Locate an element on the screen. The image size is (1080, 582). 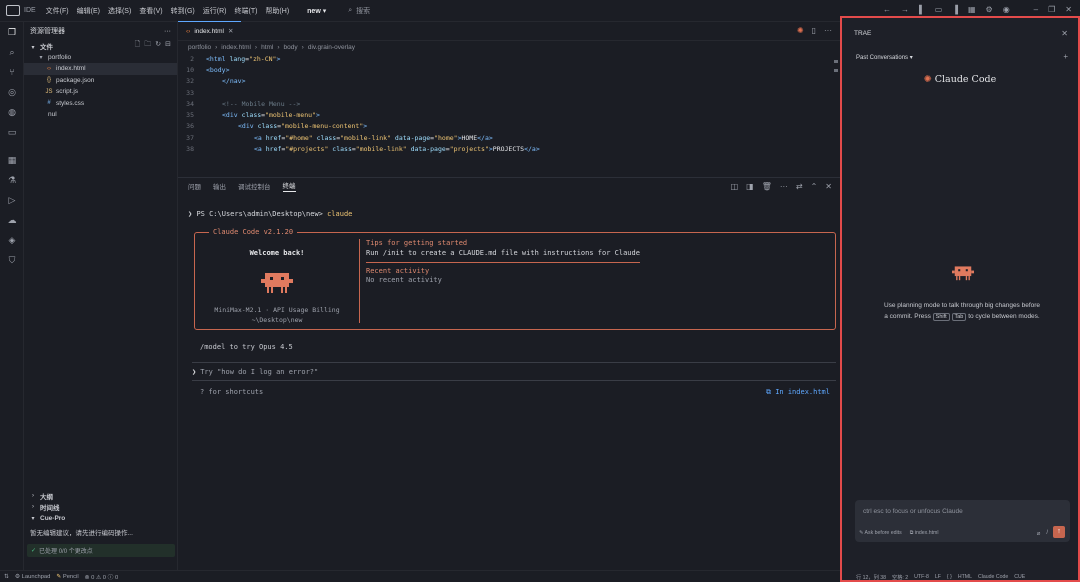
panel-more-icon: ··· is located at coordinates (784, 186).